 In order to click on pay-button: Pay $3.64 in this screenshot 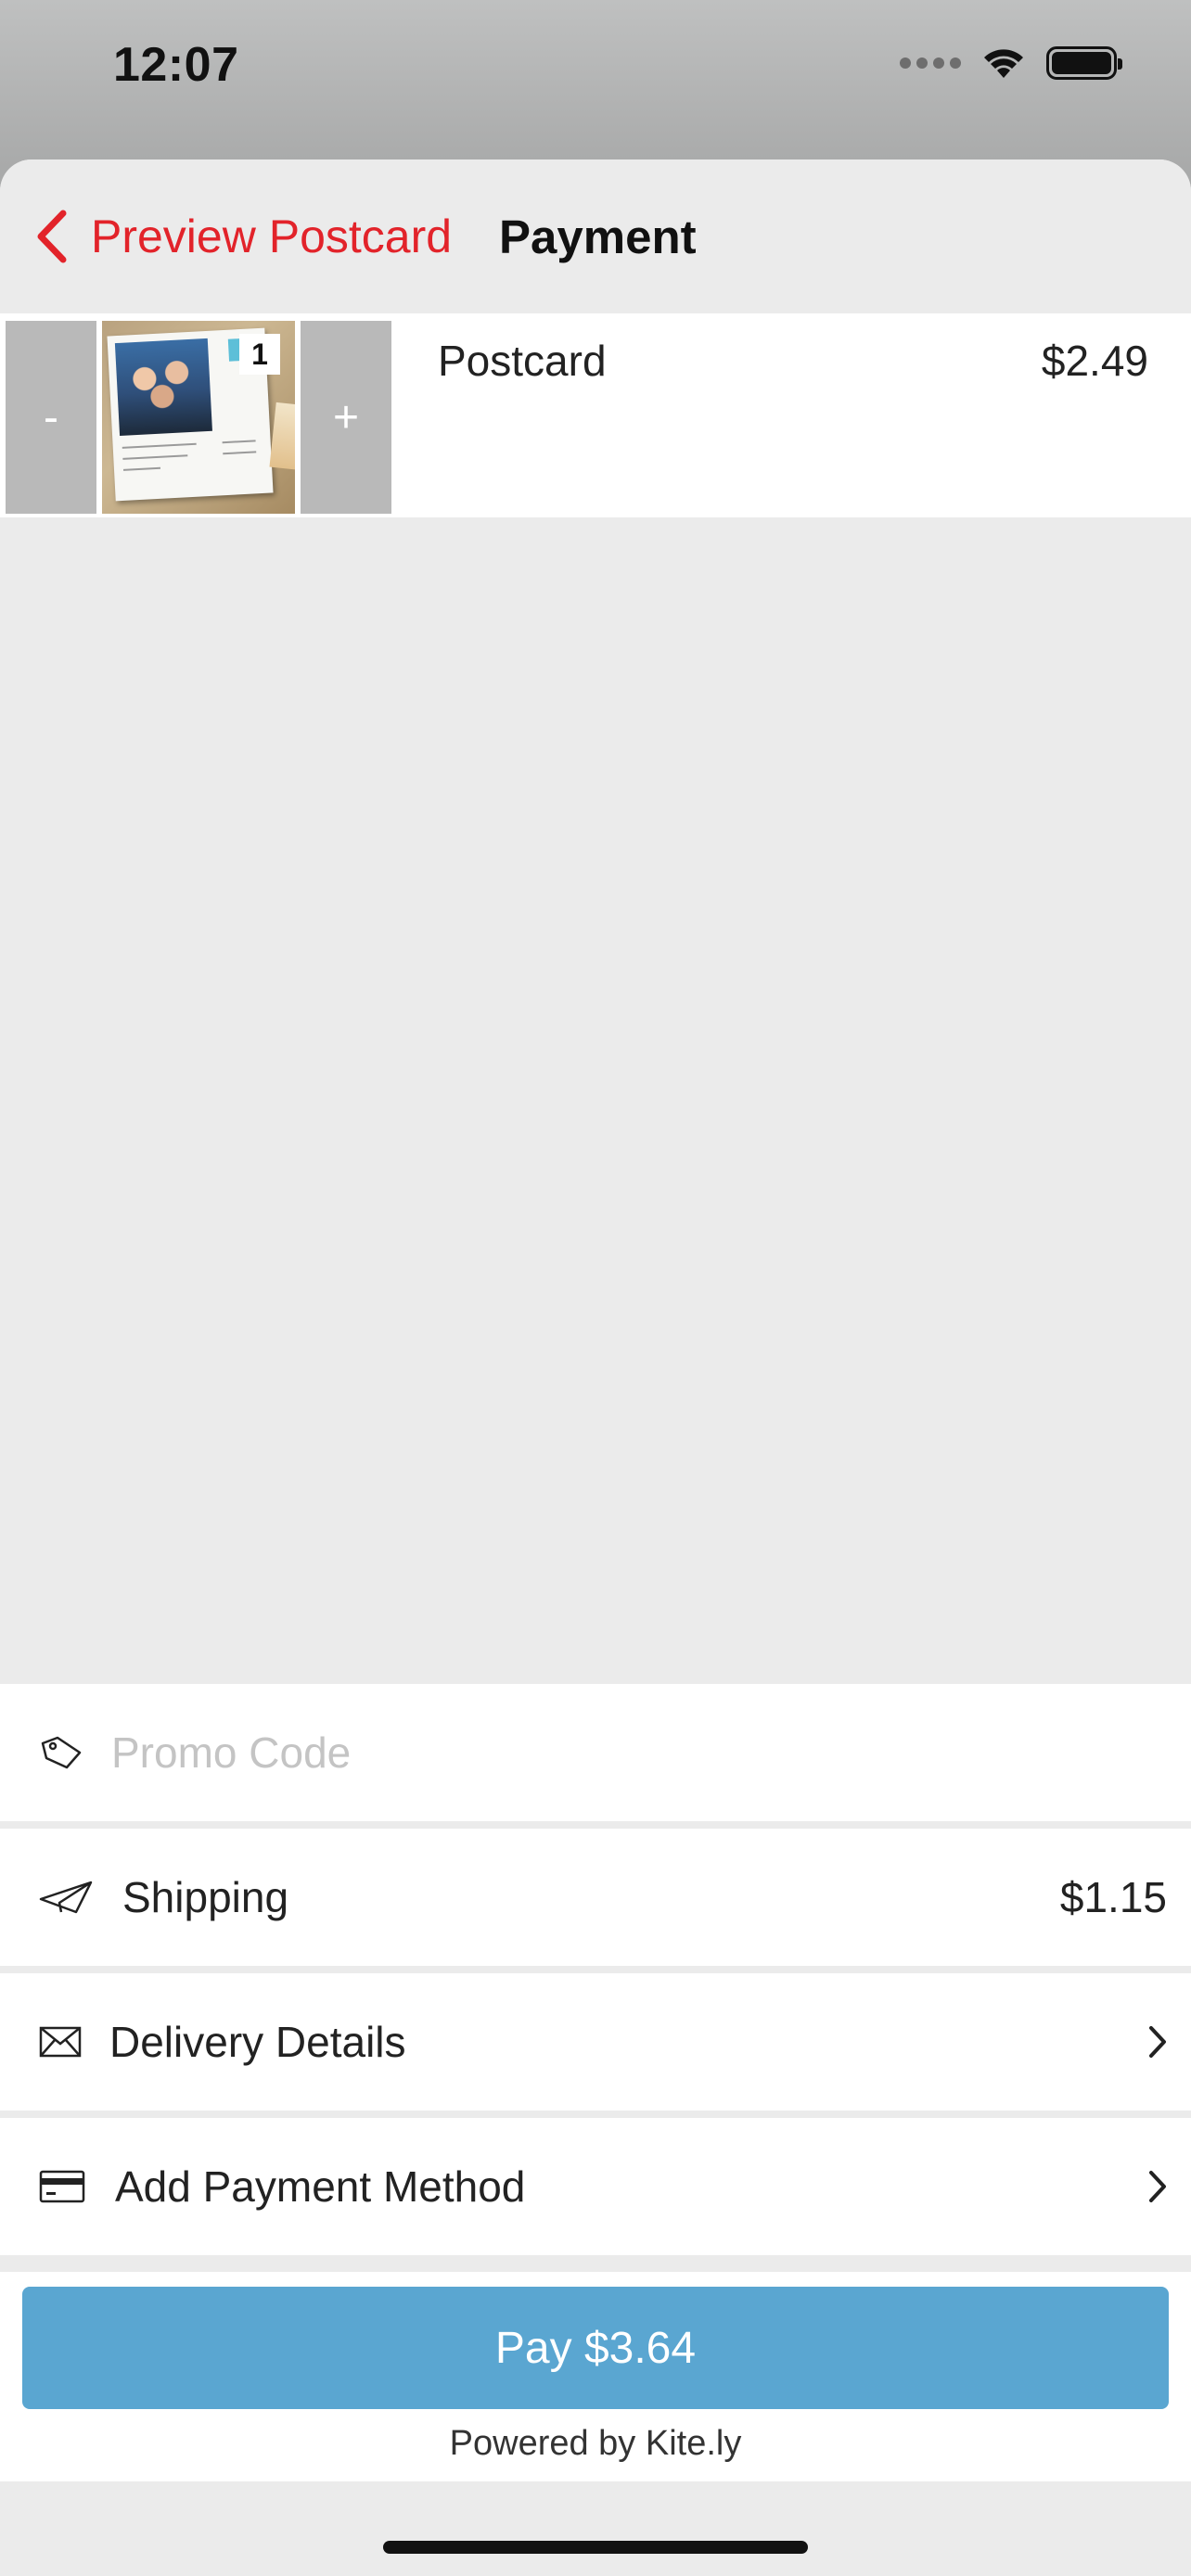, I will do `click(595, 2348)`.